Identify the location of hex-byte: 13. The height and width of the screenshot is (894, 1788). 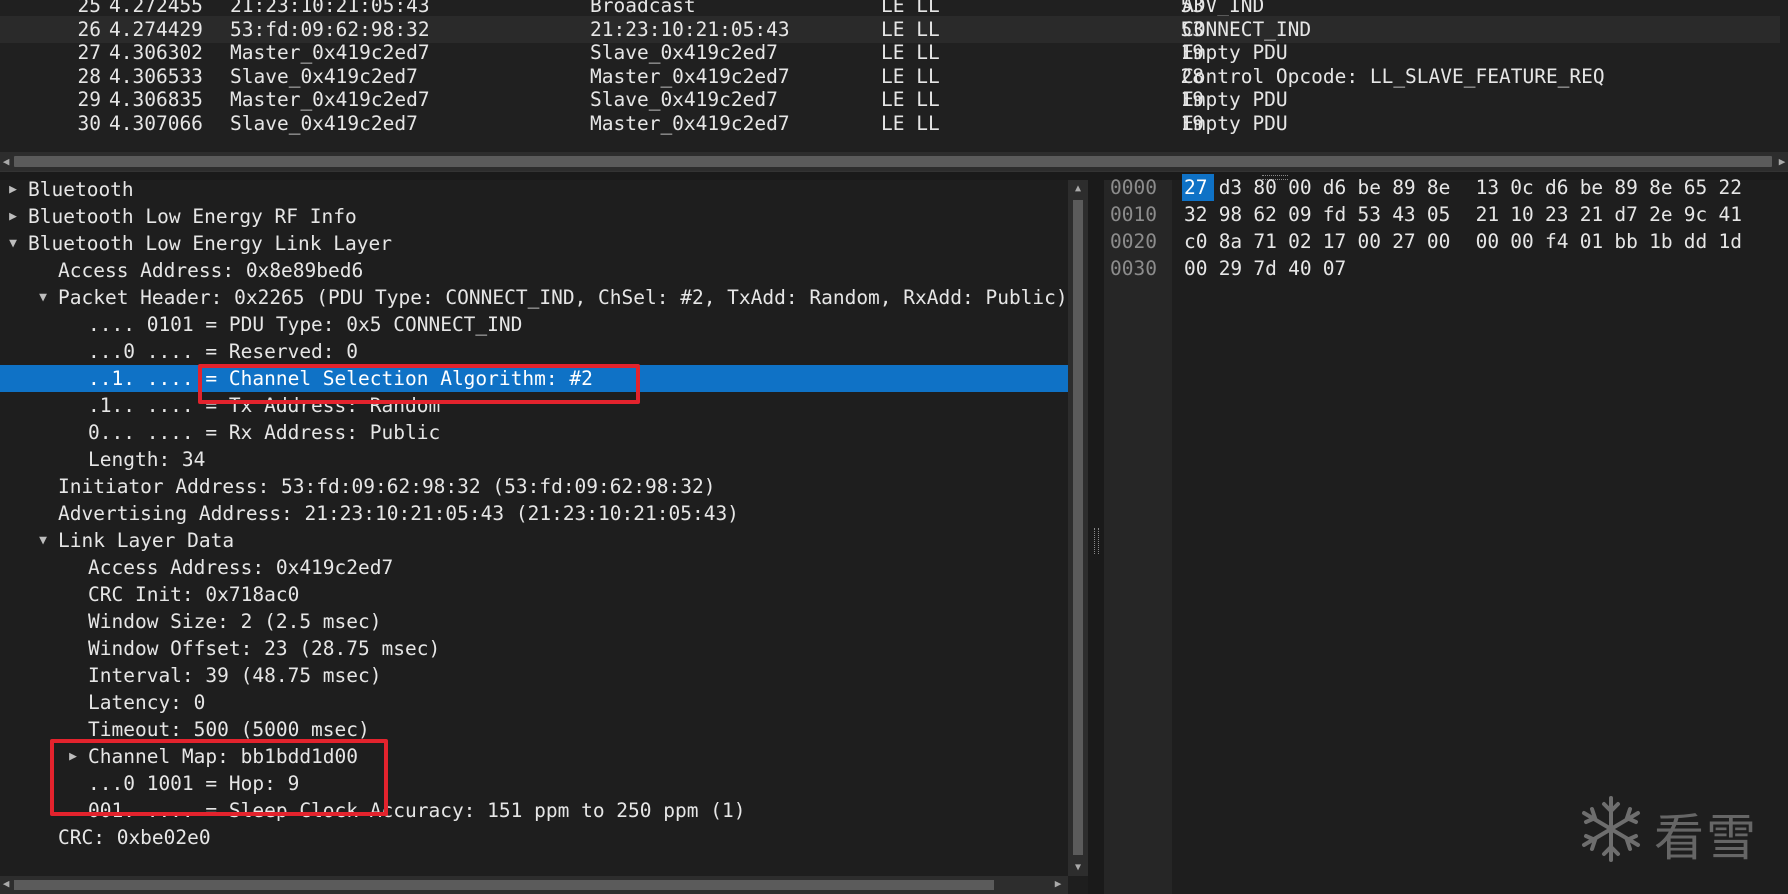
(1490, 187).